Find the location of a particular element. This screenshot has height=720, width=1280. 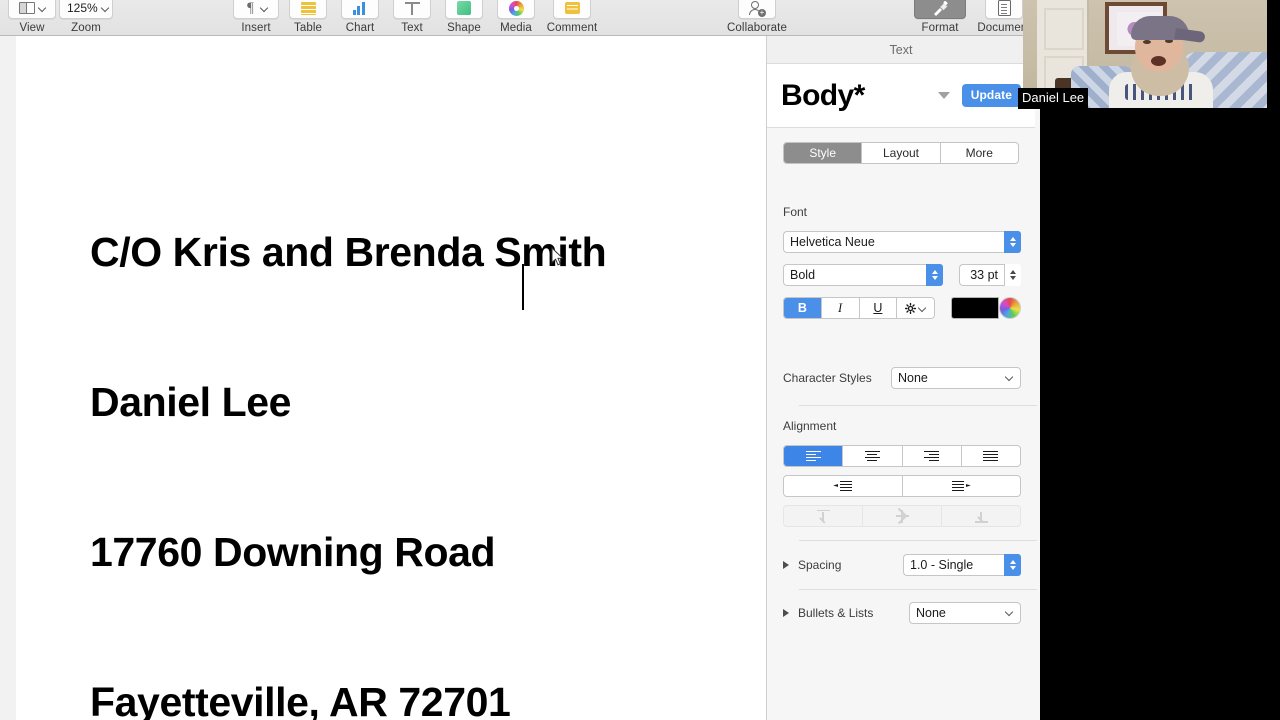

document-button is located at coordinates (1004, 9).